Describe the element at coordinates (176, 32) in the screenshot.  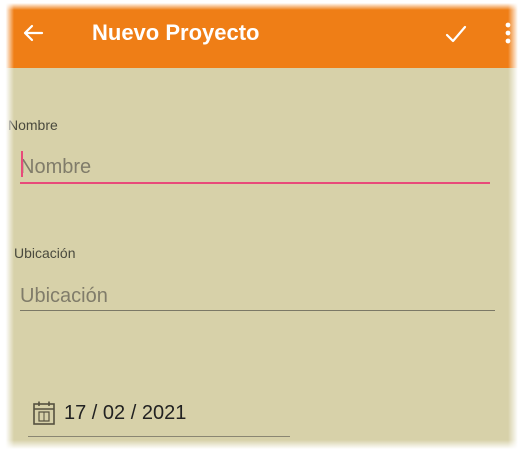
I see `page-title: Nuevo Proyecto` at that location.